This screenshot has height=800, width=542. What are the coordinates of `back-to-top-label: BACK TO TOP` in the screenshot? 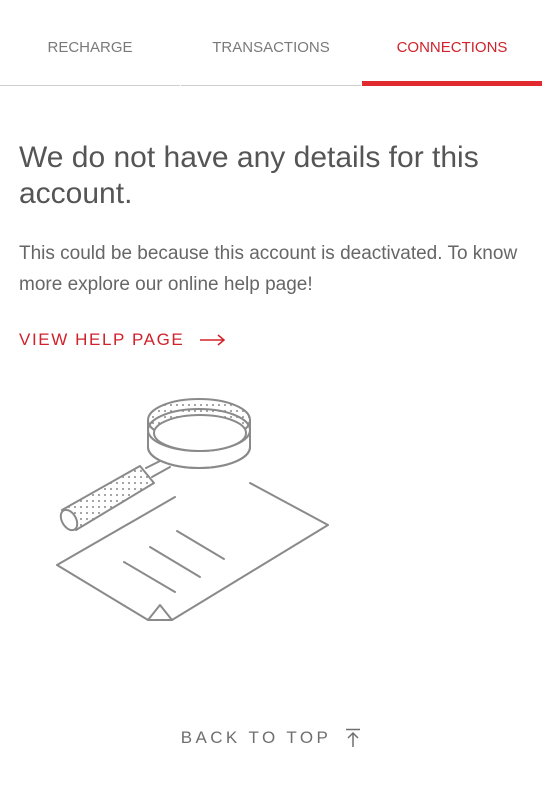 It's located at (256, 737).